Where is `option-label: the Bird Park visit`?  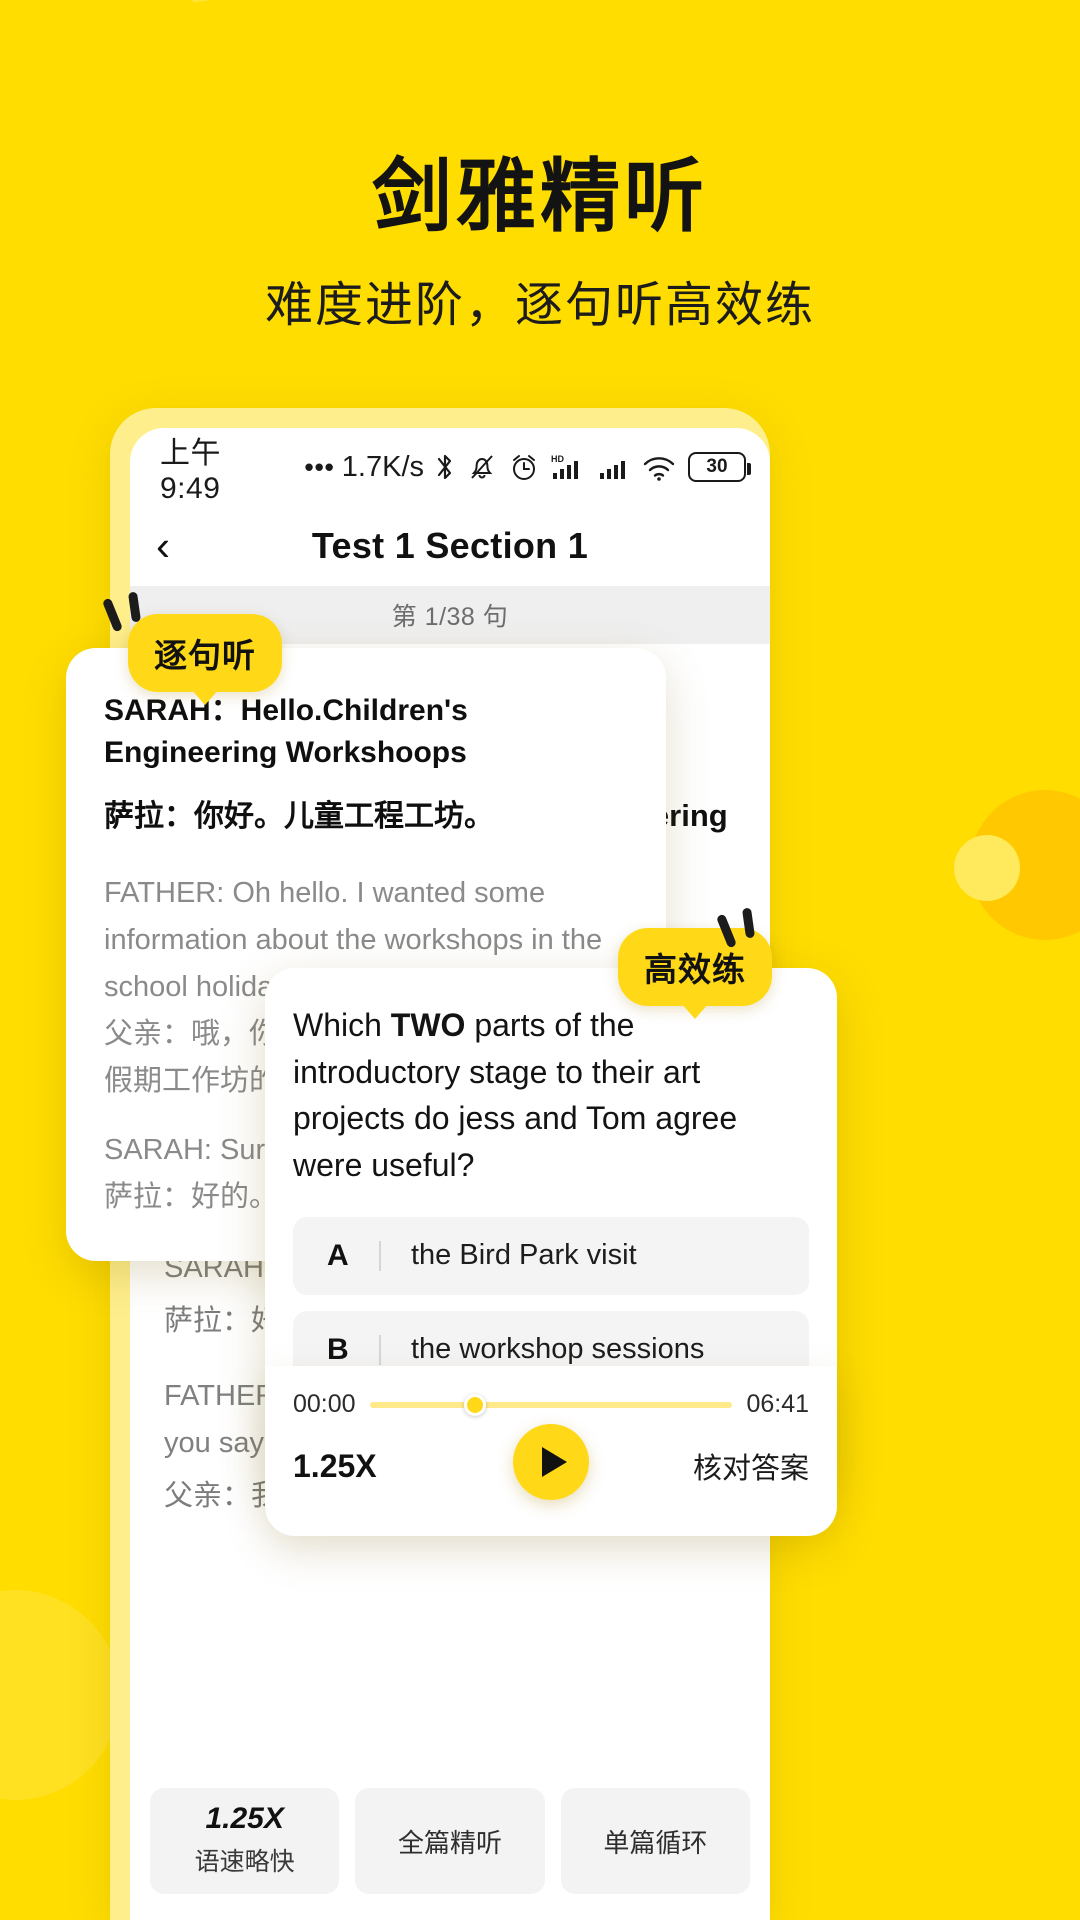
option-label: the Bird Park visit is located at coordinates (524, 1255).